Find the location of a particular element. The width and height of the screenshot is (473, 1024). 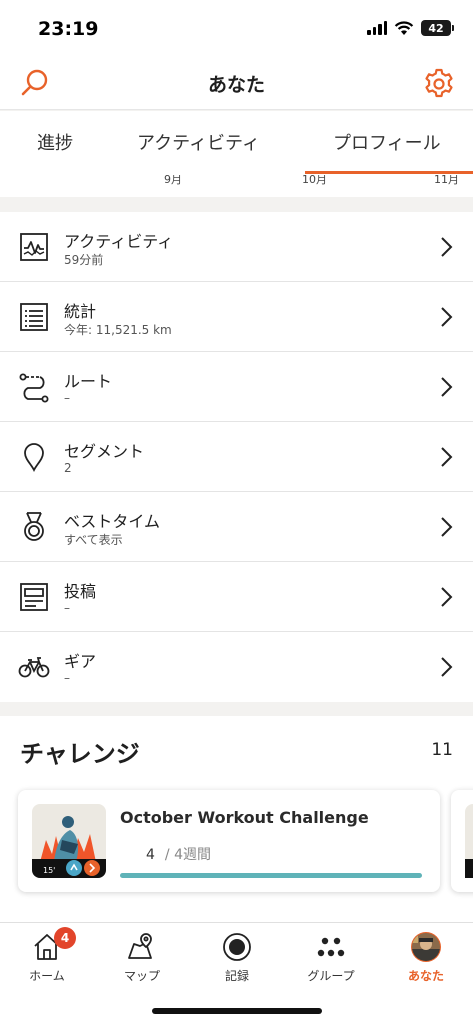

menu-item-label: セグメント is located at coordinates (104, 451).